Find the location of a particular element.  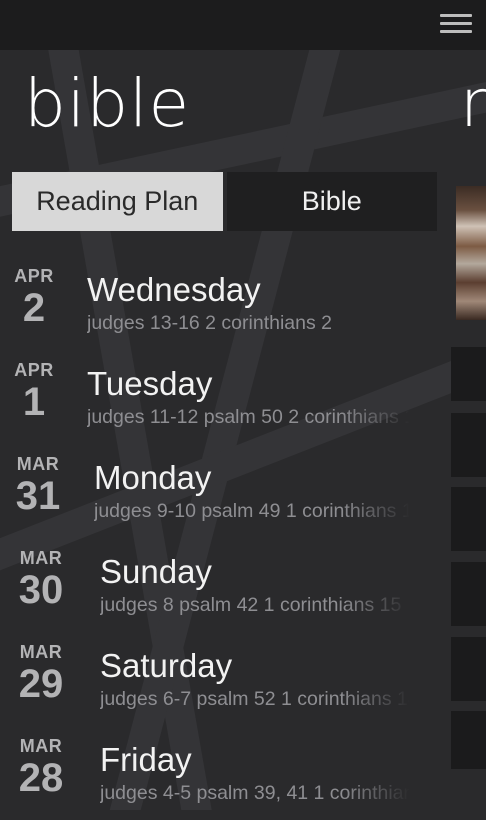

page-title: bible is located at coordinates (107, 103).